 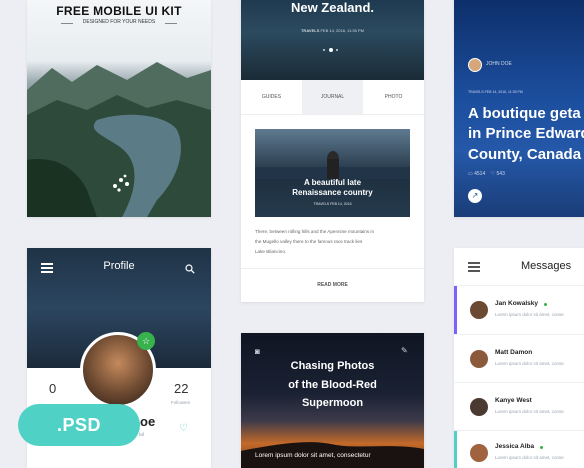 What do you see at coordinates (525, 154) in the screenshot?
I see `boutique-title-3: County, Canada` at bounding box center [525, 154].